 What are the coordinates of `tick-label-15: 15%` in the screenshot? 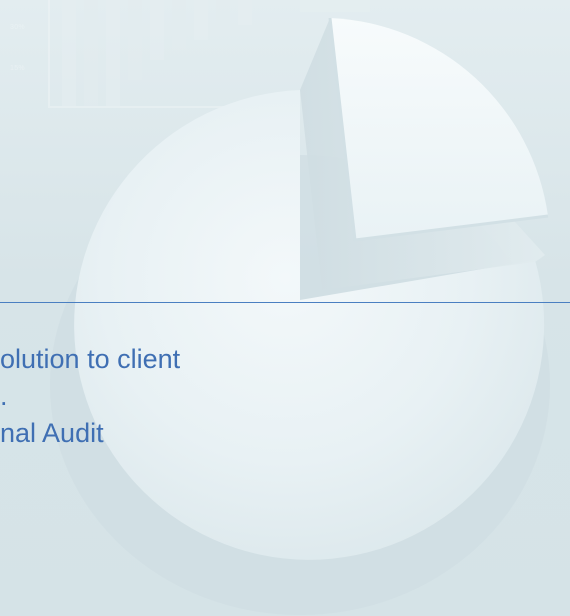 It's located at (17, 68).